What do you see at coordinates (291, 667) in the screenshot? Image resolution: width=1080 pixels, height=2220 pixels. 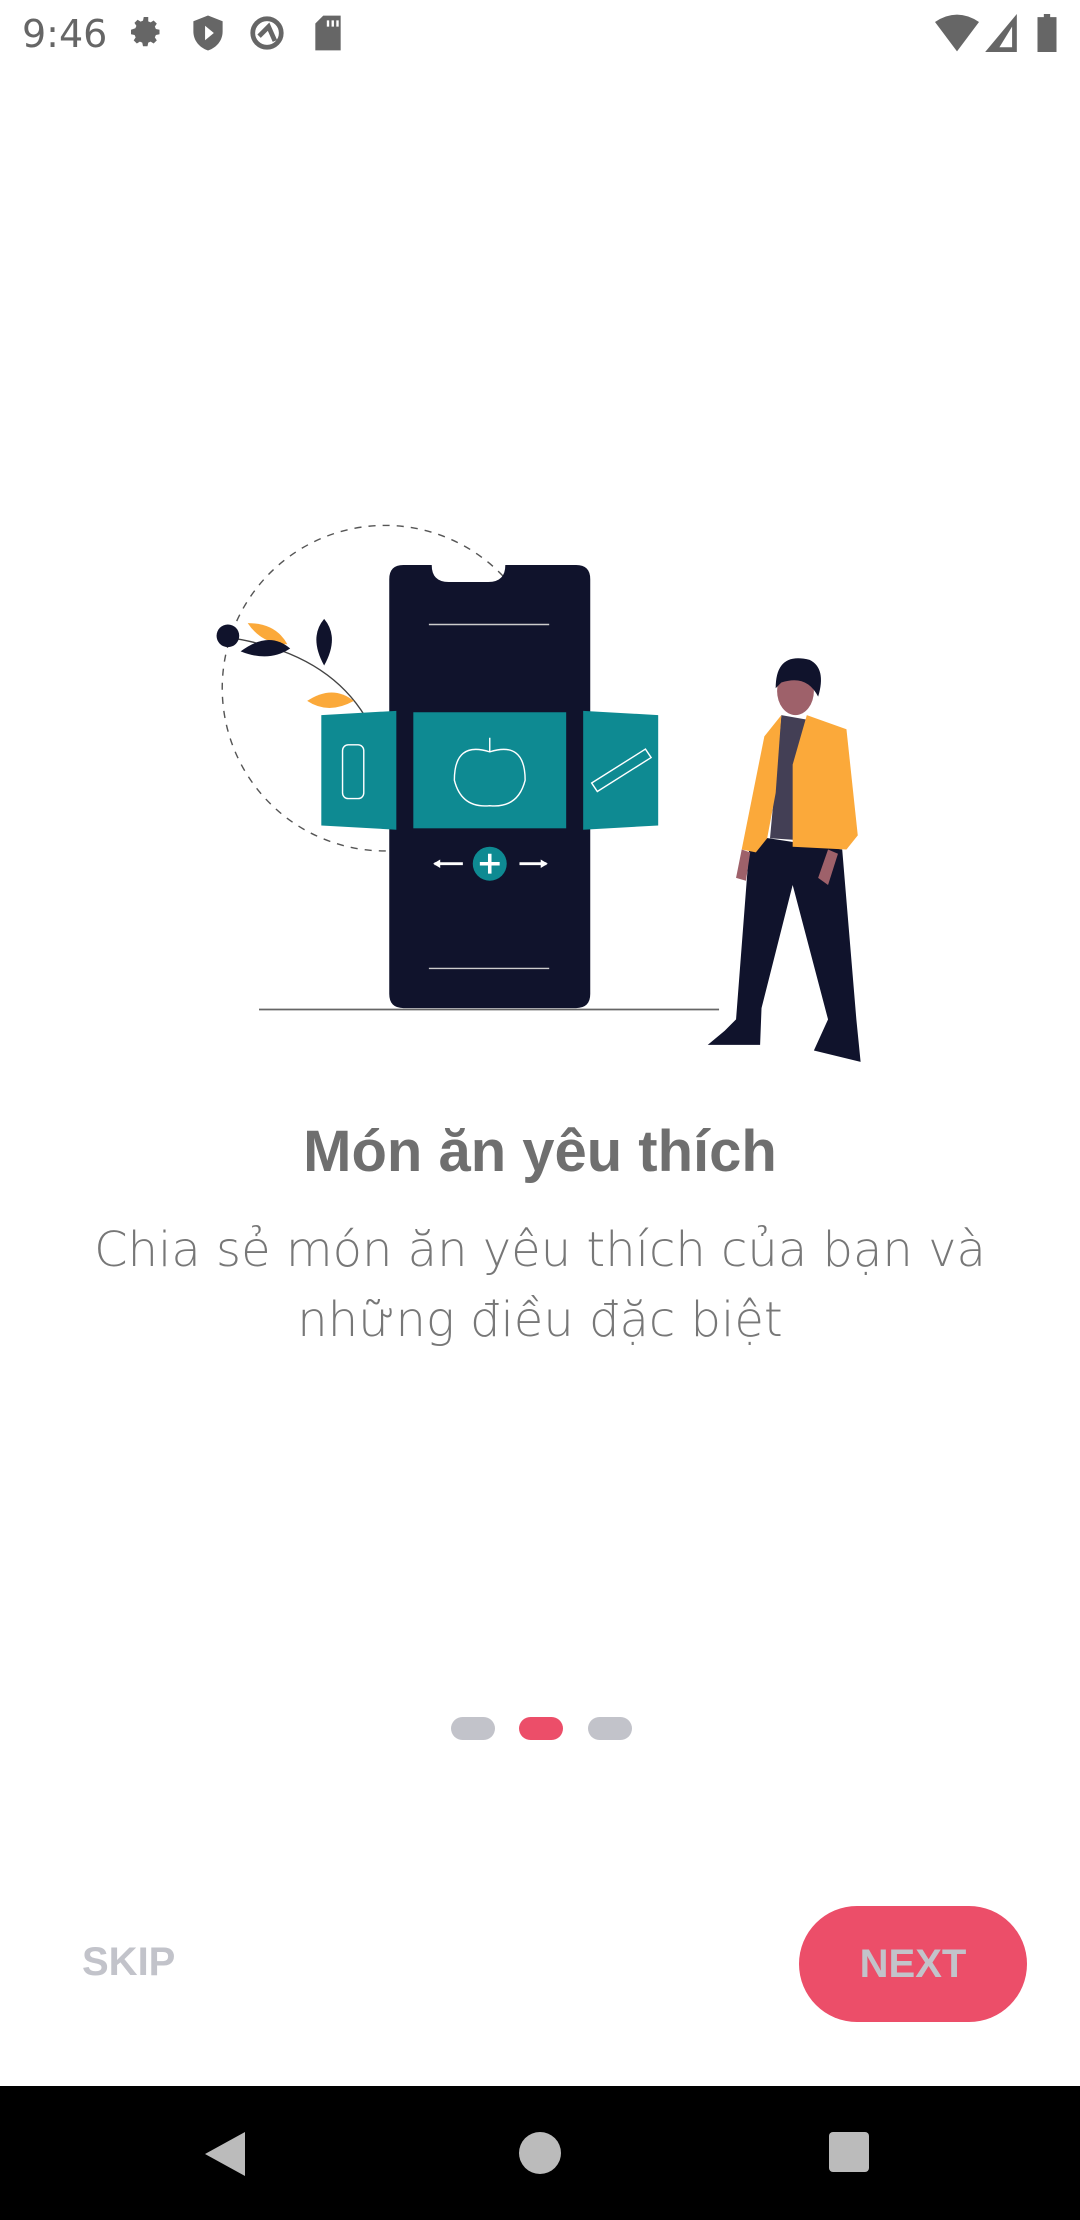 I see `plant` at bounding box center [291, 667].